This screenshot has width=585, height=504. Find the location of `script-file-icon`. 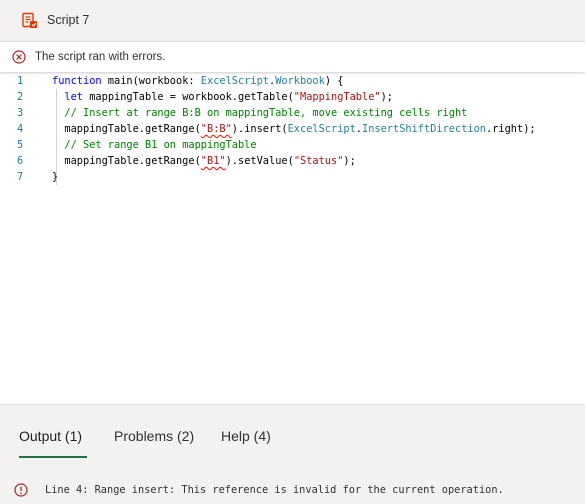

script-file-icon is located at coordinates (29, 20).